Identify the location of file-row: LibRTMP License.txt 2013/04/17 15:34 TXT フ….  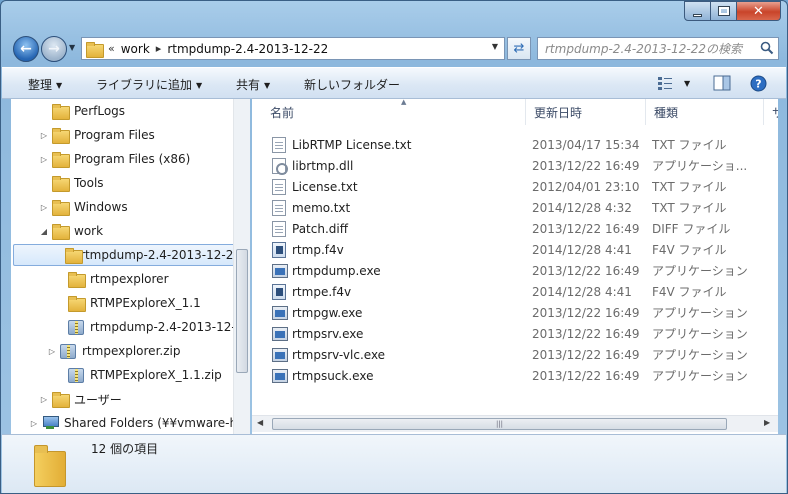
(515, 144).